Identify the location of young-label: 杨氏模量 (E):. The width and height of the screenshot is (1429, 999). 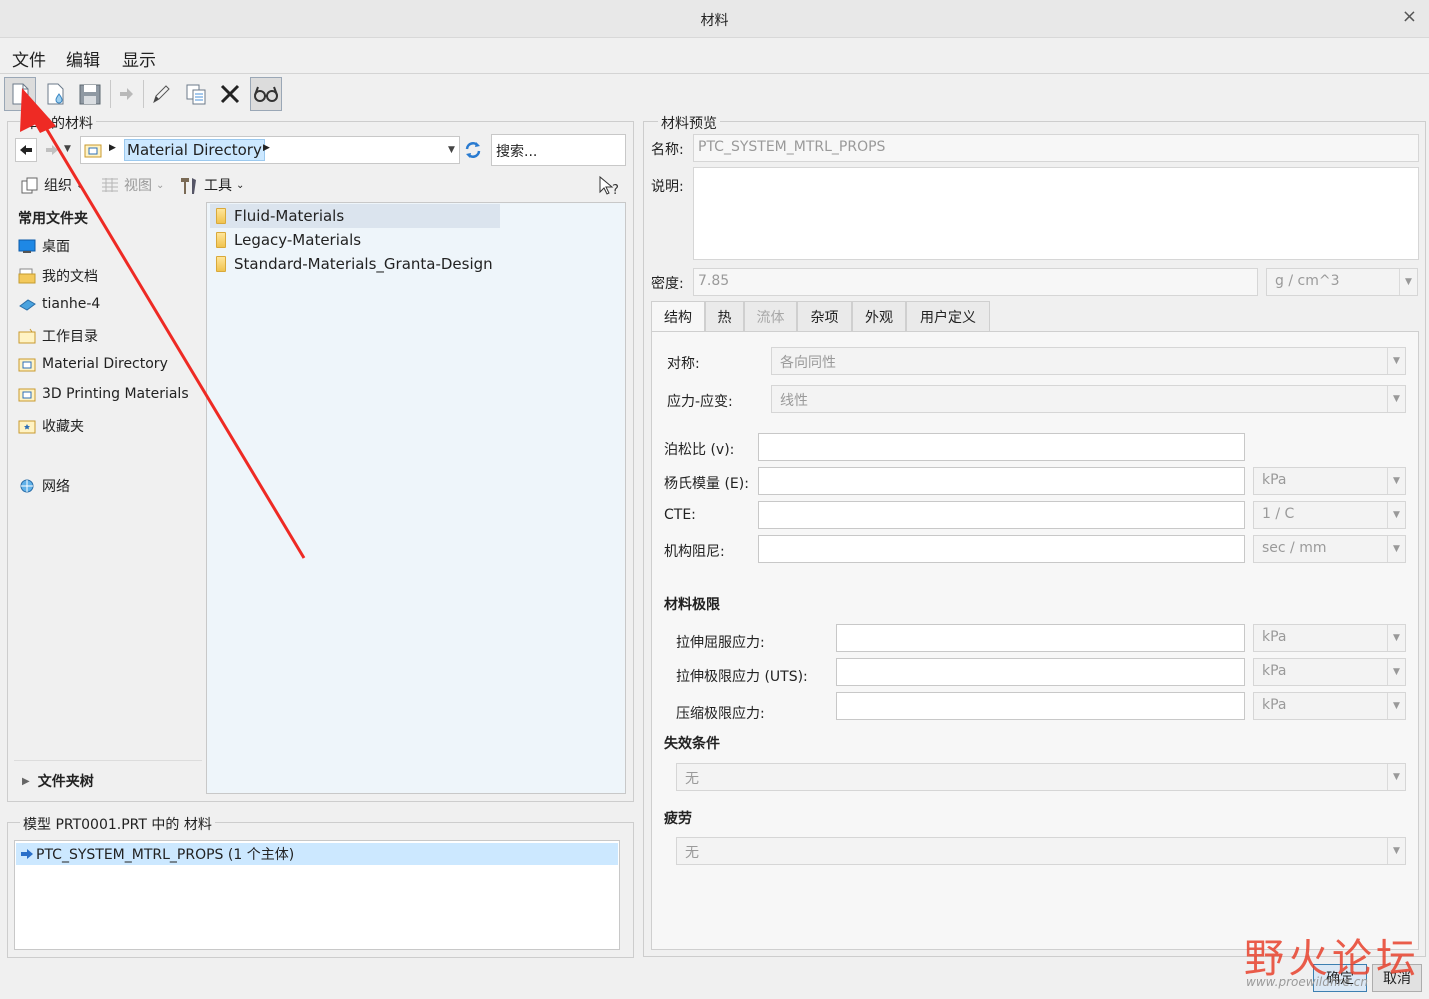
(706, 484).